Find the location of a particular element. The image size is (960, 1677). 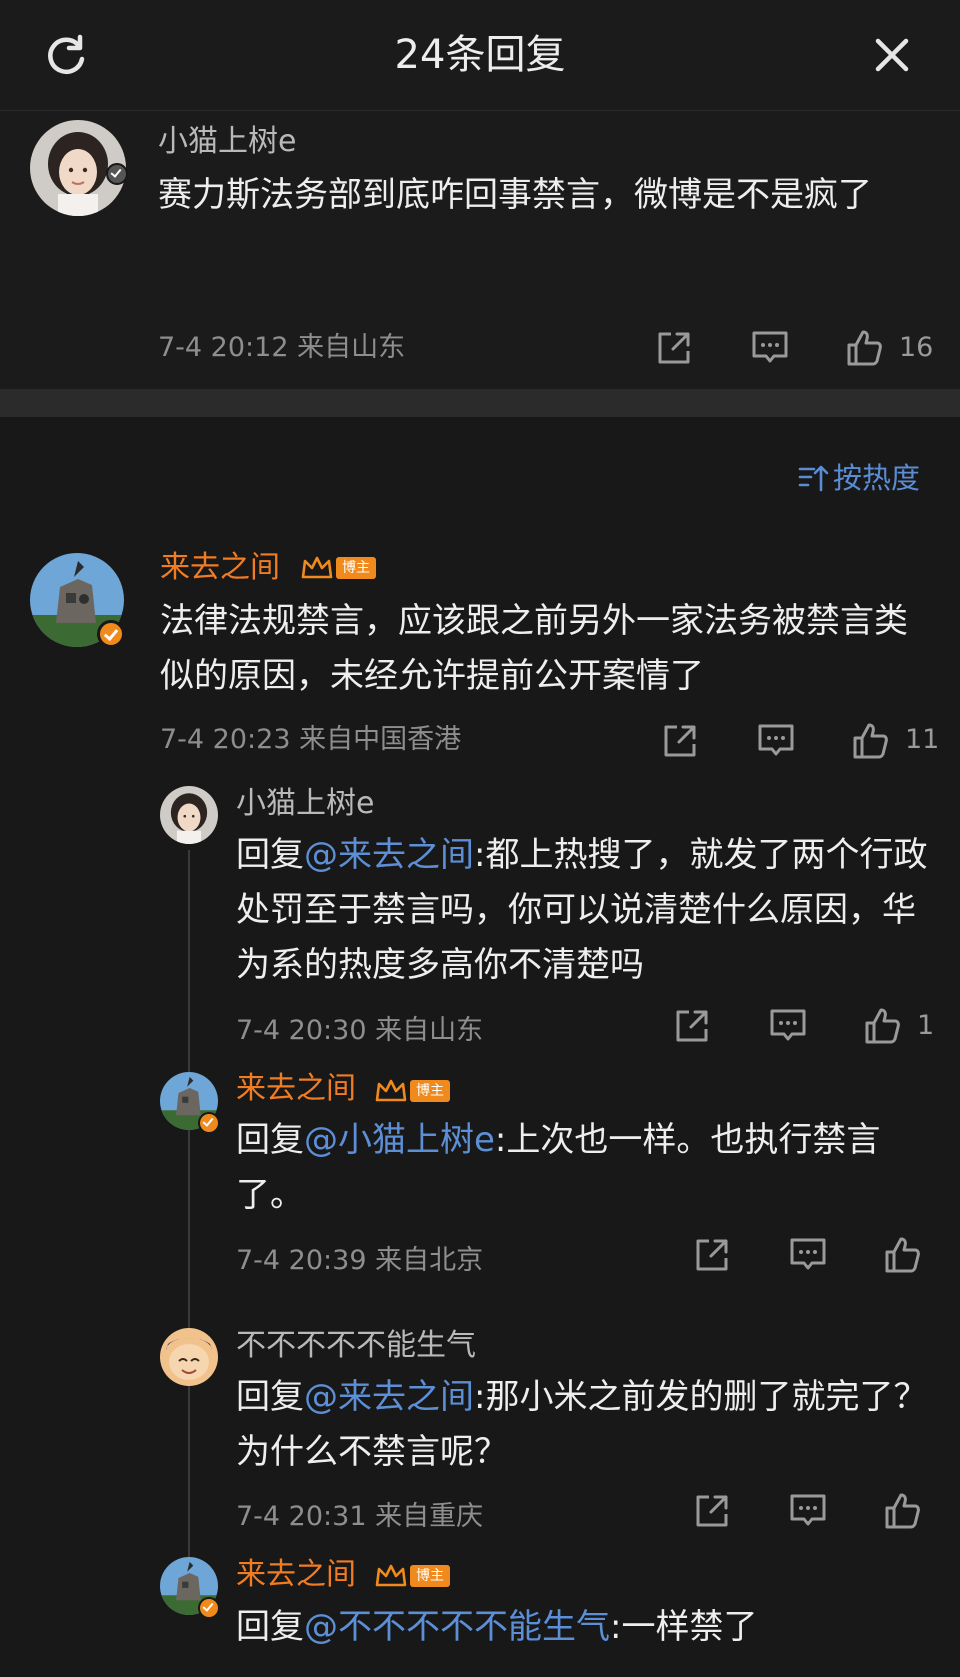

close-button is located at coordinates (892, 55).